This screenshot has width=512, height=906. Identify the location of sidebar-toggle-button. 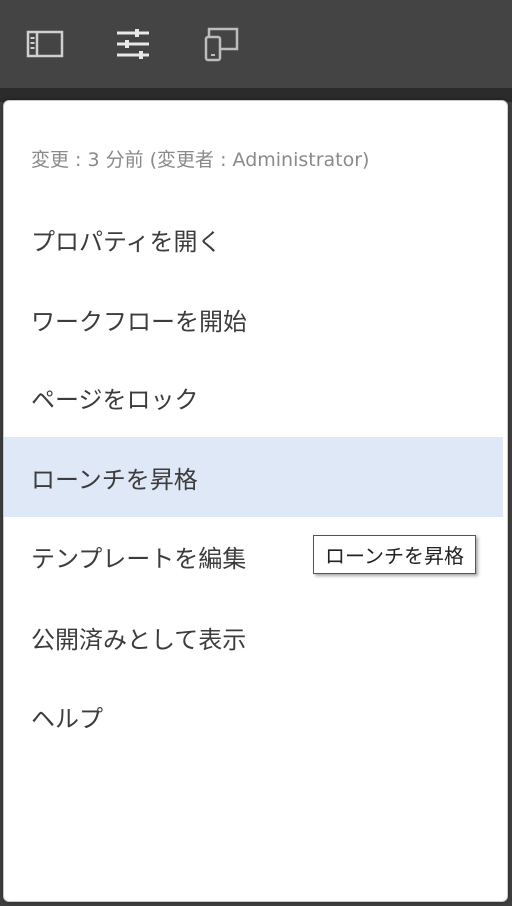
(45, 44).